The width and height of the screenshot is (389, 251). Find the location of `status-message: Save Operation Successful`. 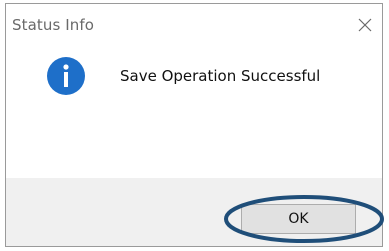

status-message: Save Operation Successful is located at coordinates (220, 76).